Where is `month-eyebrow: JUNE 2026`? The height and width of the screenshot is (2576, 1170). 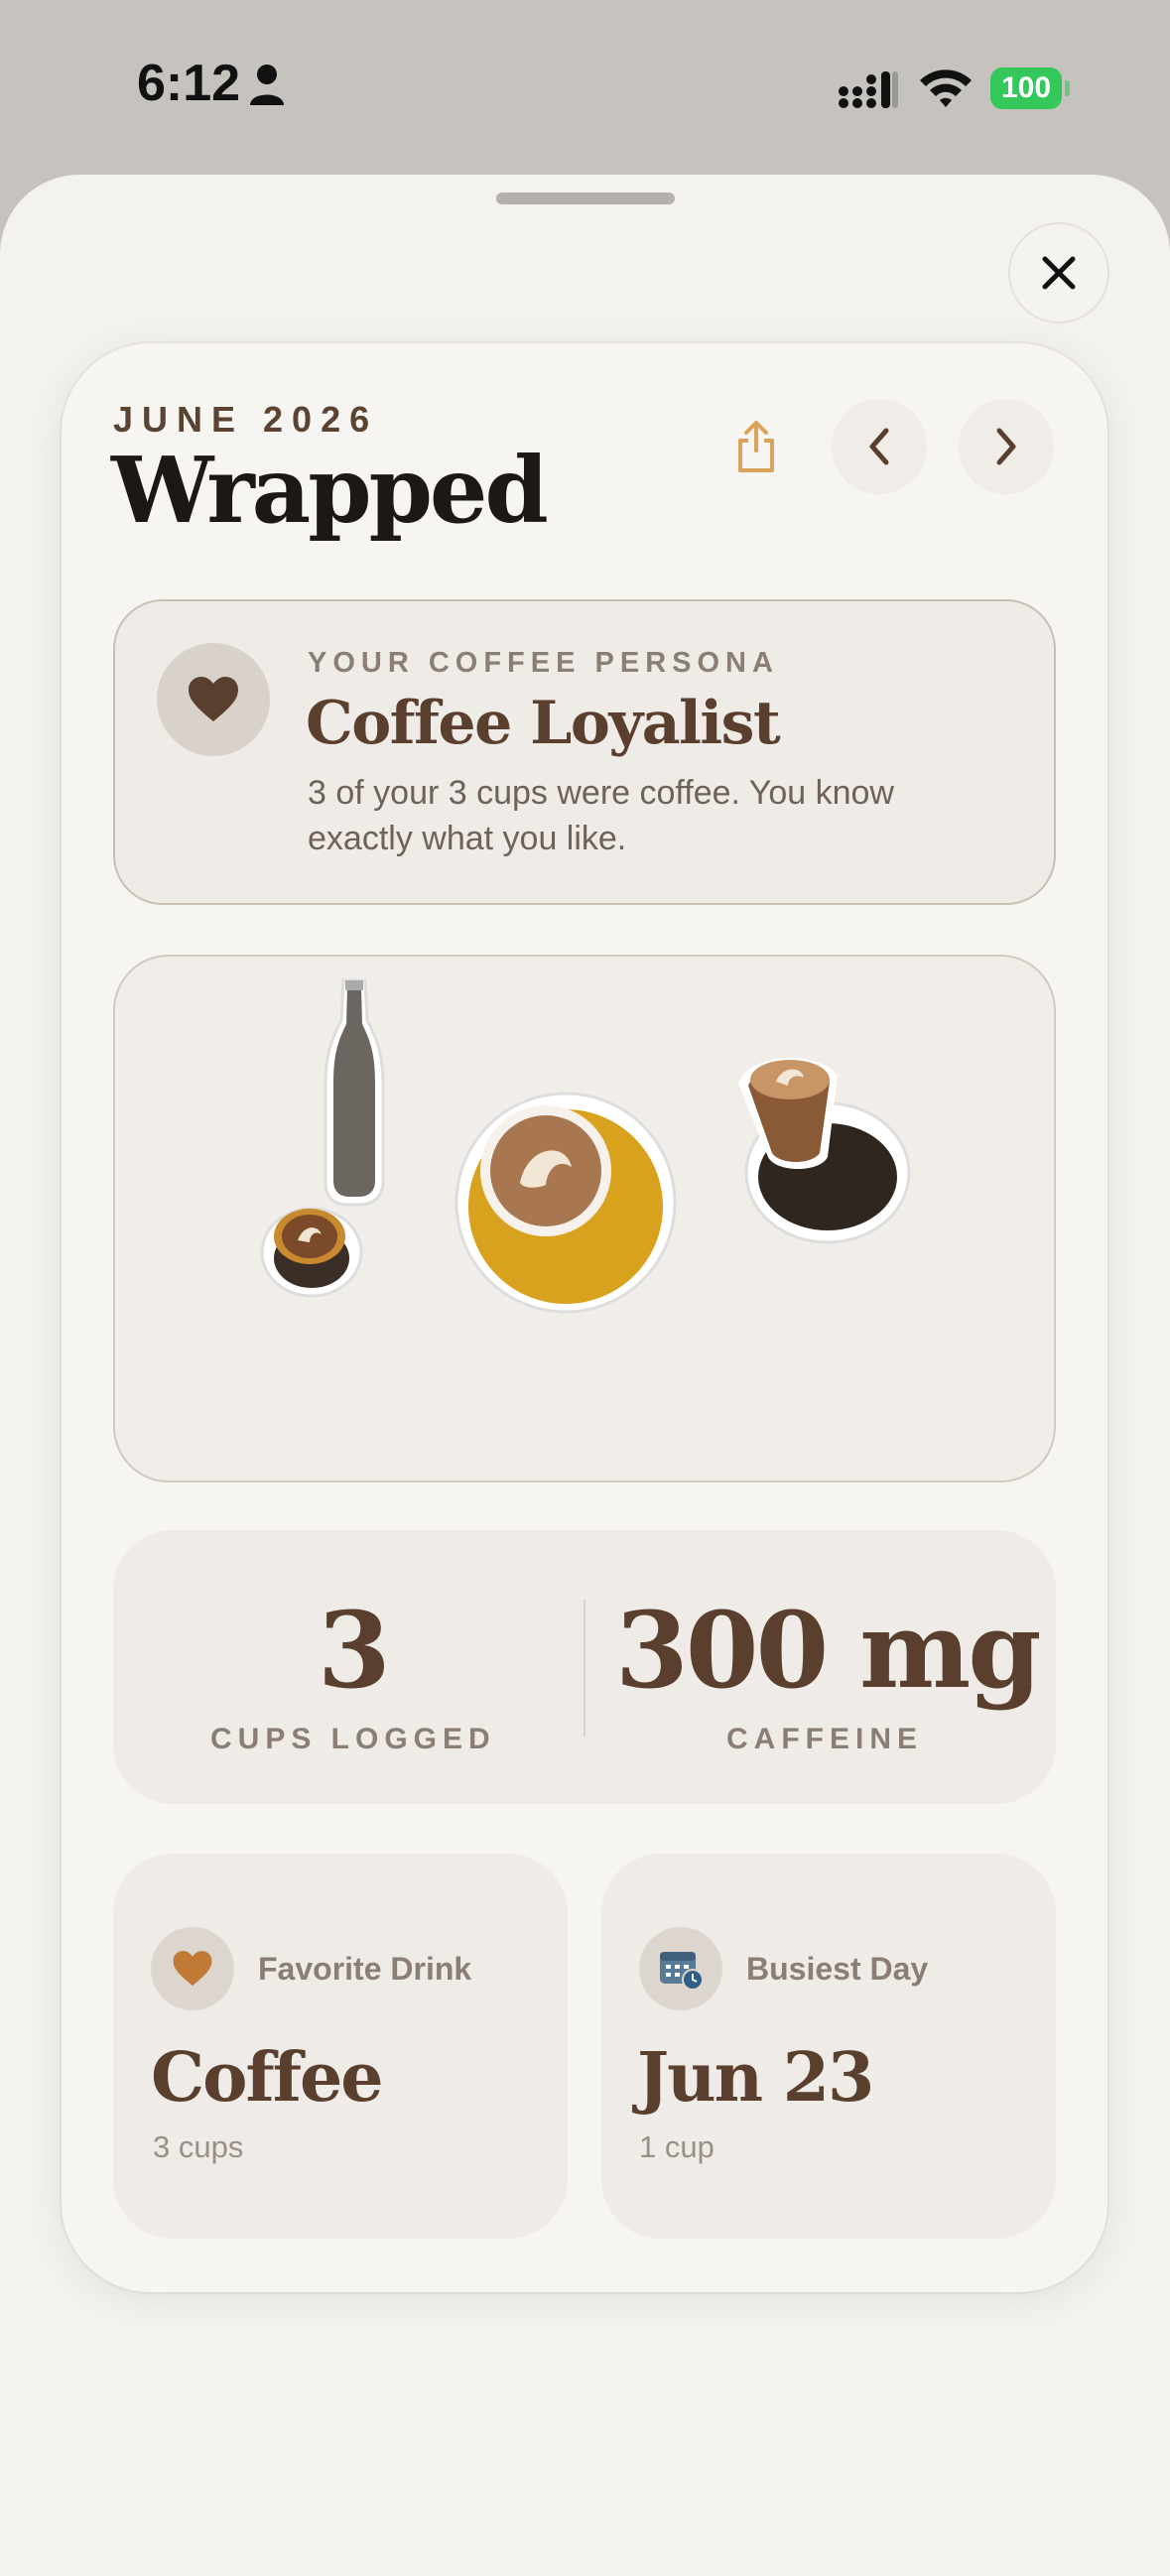
month-eyebrow: JUNE 2026 is located at coordinates (246, 420).